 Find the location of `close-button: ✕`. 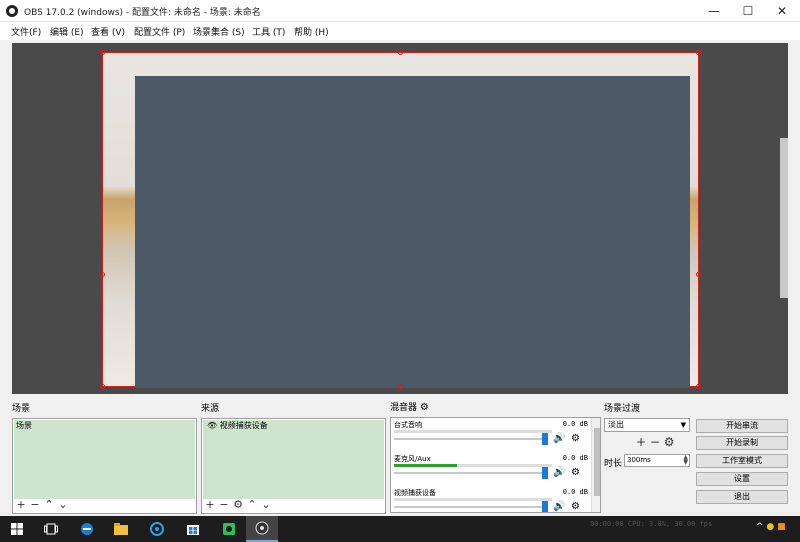

close-button: ✕ is located at coordinates (782, 11).